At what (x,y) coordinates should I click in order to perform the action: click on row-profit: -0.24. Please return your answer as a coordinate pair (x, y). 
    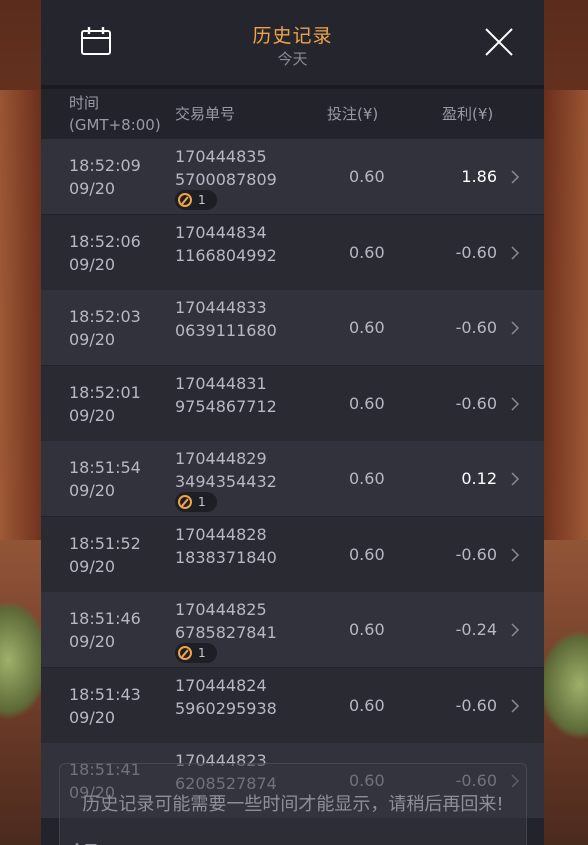
    Looking at the image, I should click on (476, 629).